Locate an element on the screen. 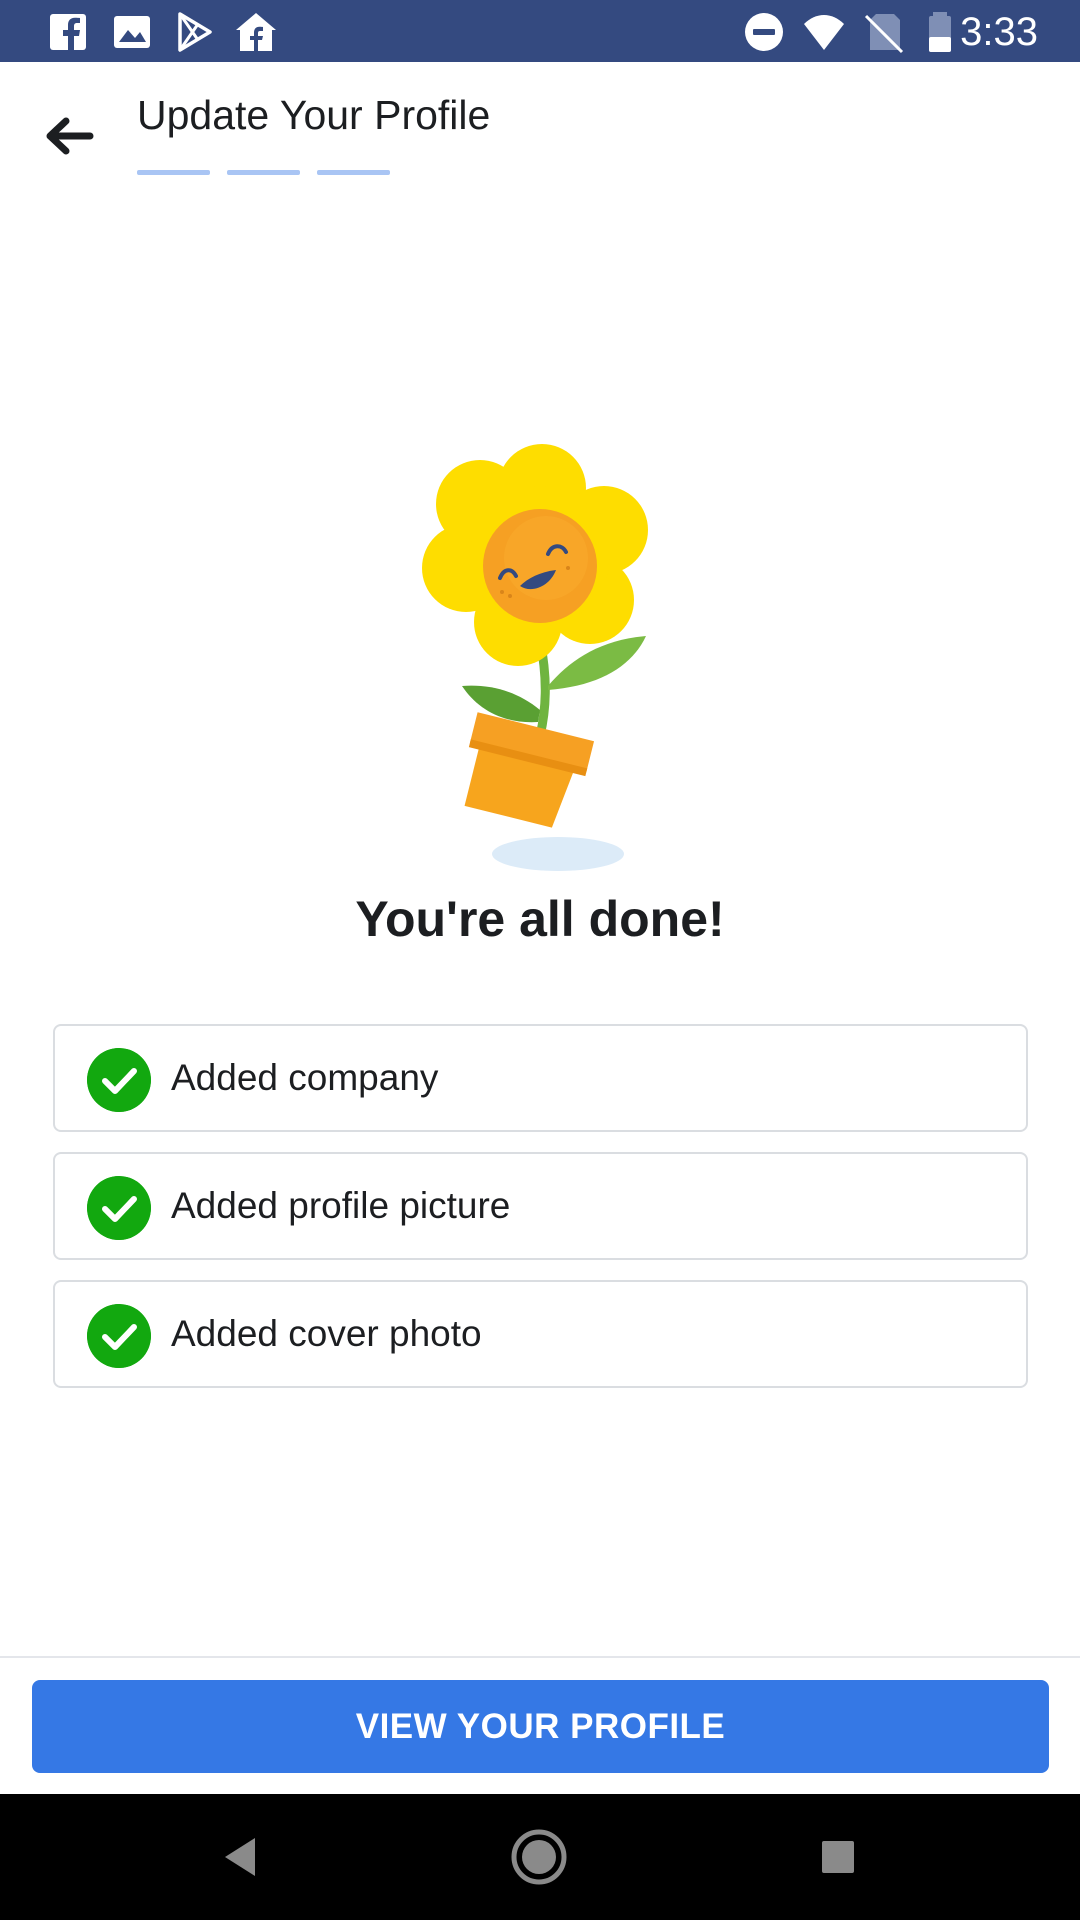 This screenshot has height=1920, width=1080. back-arrow-icon is located at coordinates (68, 136).